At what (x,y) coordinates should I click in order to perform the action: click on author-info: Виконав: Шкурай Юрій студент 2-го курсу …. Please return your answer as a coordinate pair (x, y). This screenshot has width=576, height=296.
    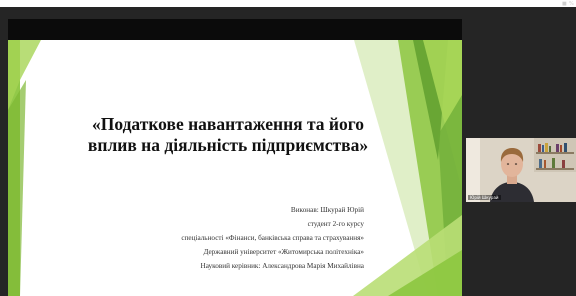
    Looking at the image, I should click on (272, 238).